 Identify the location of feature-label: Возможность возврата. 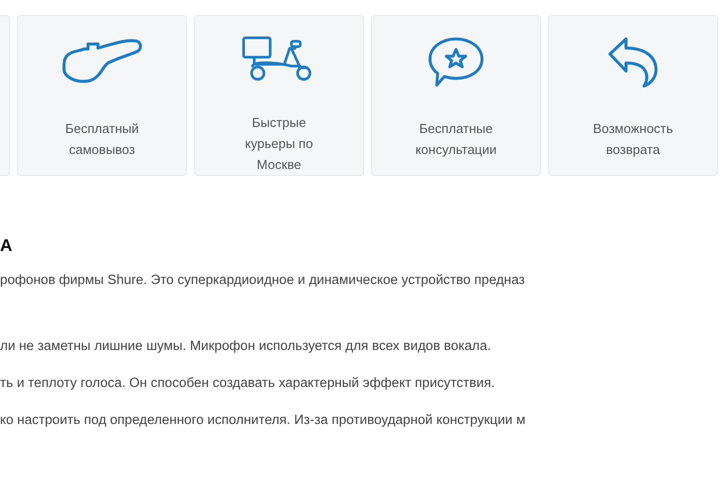
(633, 139).